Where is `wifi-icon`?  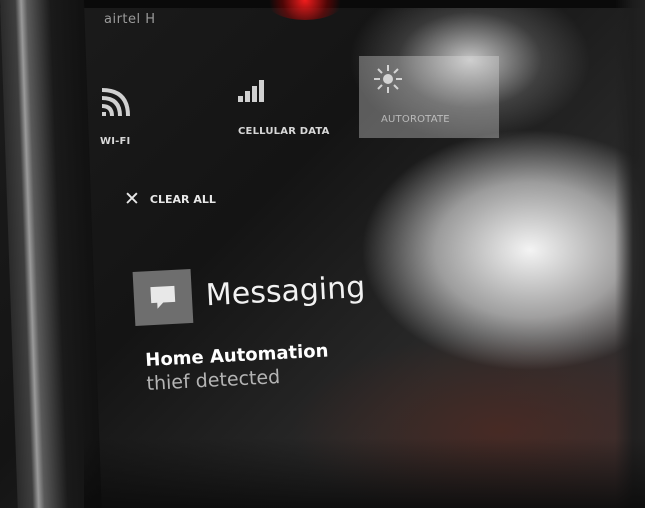 wifi-icon is located at coordinates (117, 104).